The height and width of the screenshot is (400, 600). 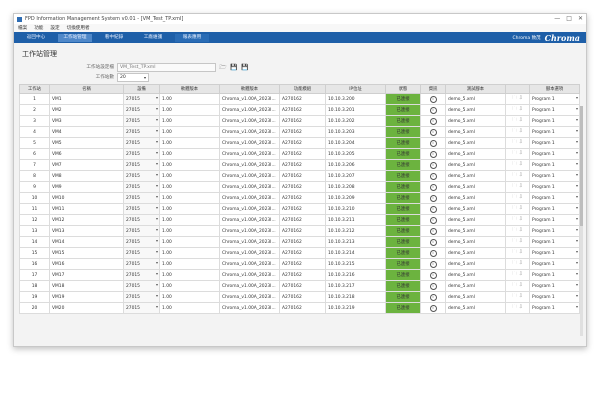 What do you see at coordinates (355, 132) in the screenshot?
I see `cell-ip: 10.10.3.203` at bounding box center [355, 132].